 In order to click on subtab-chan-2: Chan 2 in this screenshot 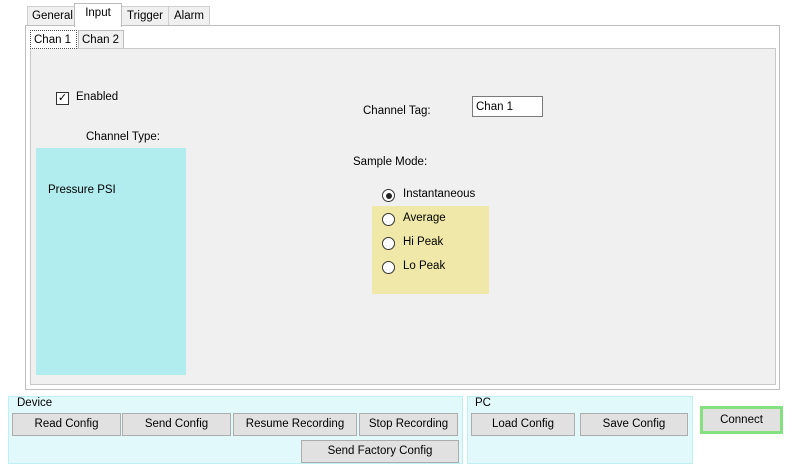, I will do `click(101, 40)`.